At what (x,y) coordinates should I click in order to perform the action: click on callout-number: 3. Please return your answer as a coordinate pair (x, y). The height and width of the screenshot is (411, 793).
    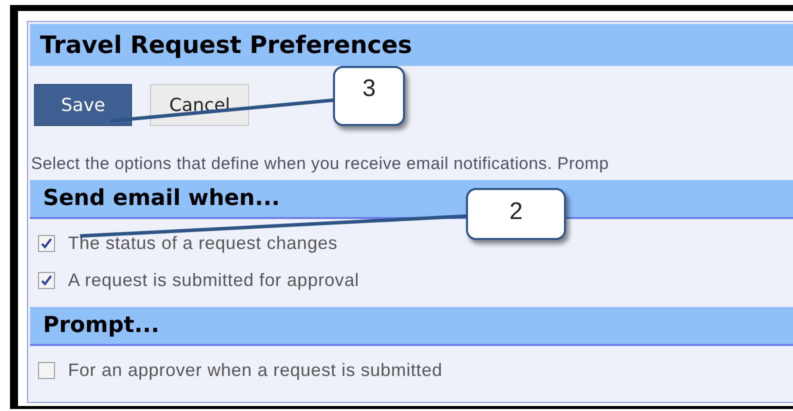
    Looking at the image, I should click on (369, 96).